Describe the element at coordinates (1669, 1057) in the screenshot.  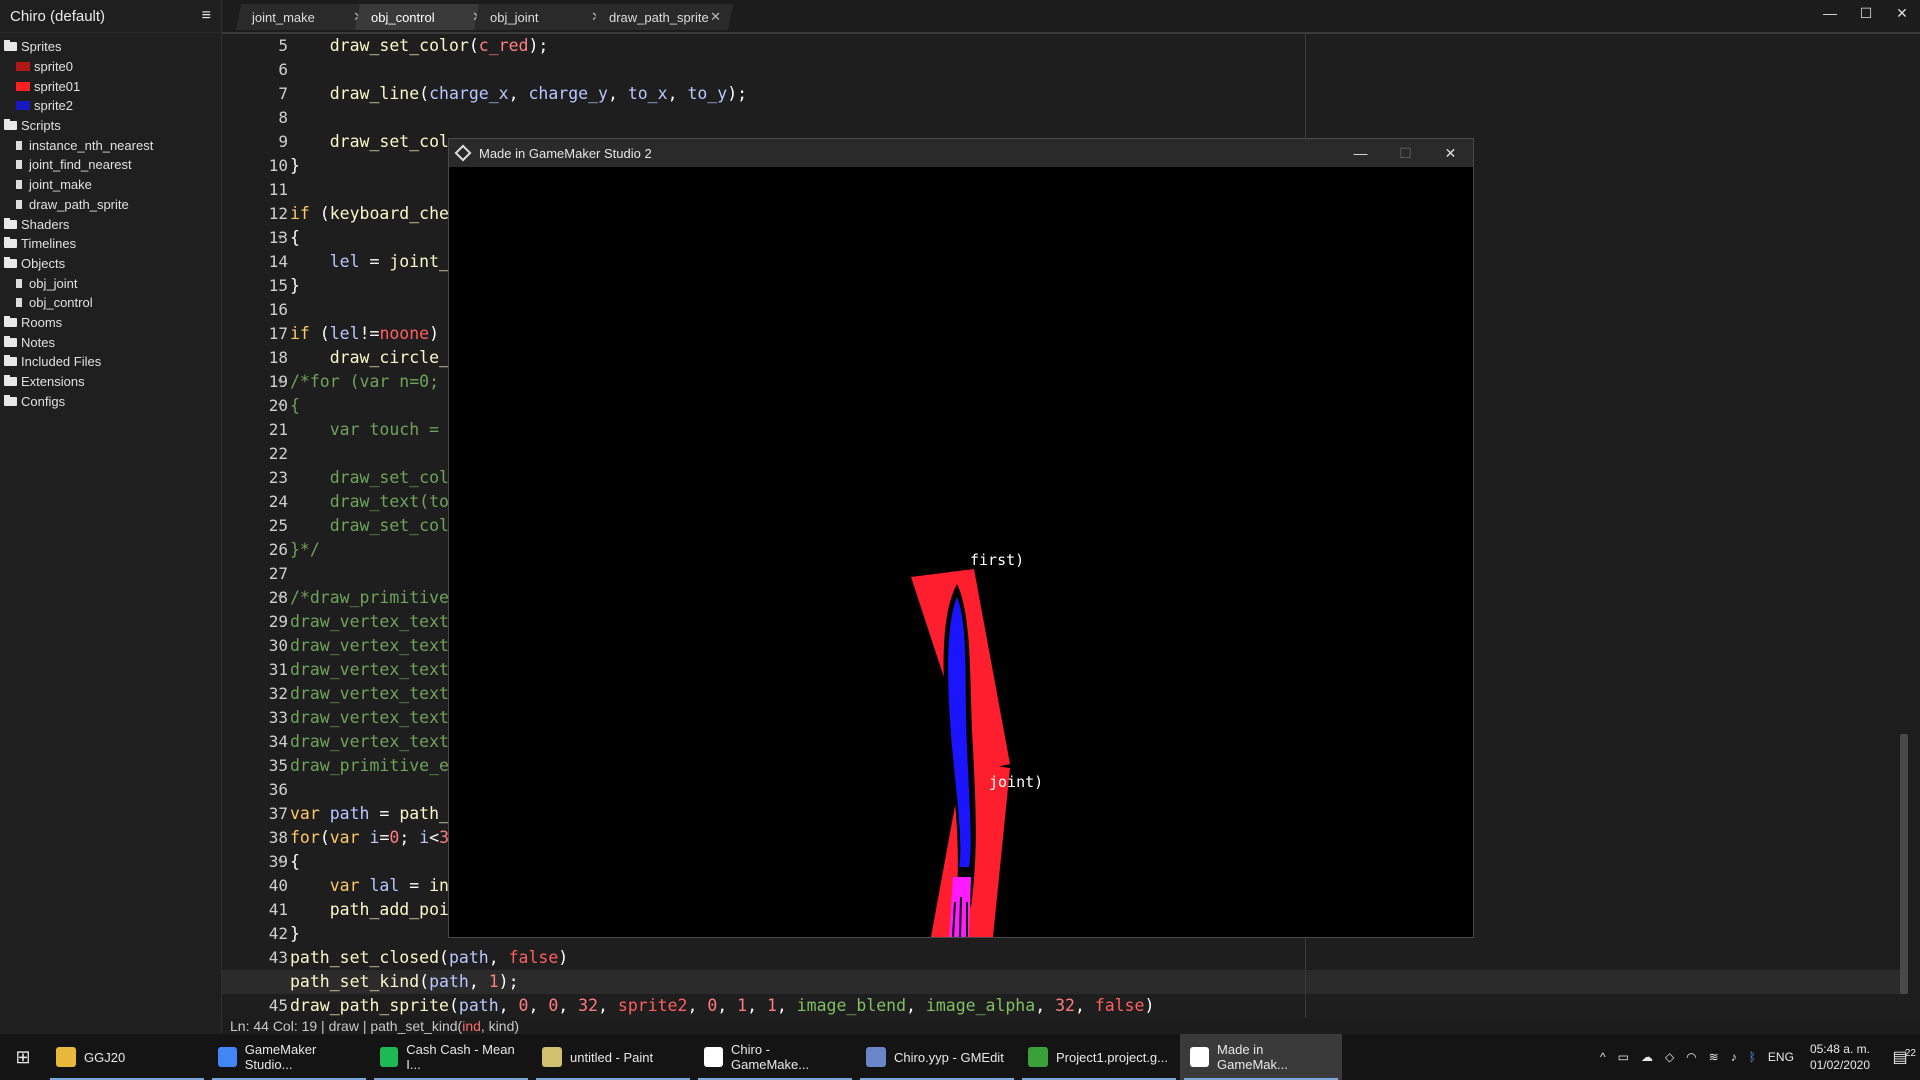
I see `dropbox-icon: ◇` at that location.